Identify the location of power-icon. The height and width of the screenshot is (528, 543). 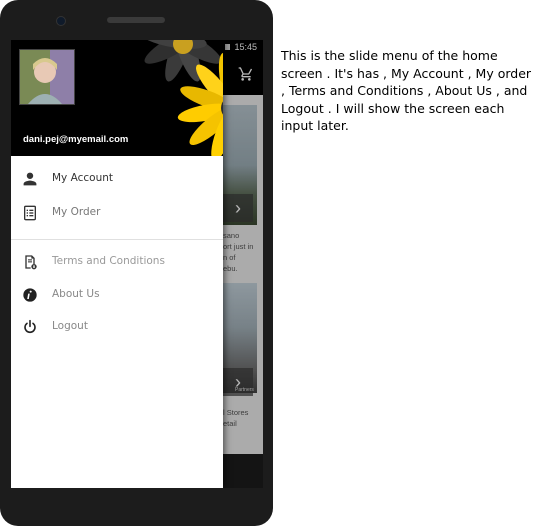
(30, 326).